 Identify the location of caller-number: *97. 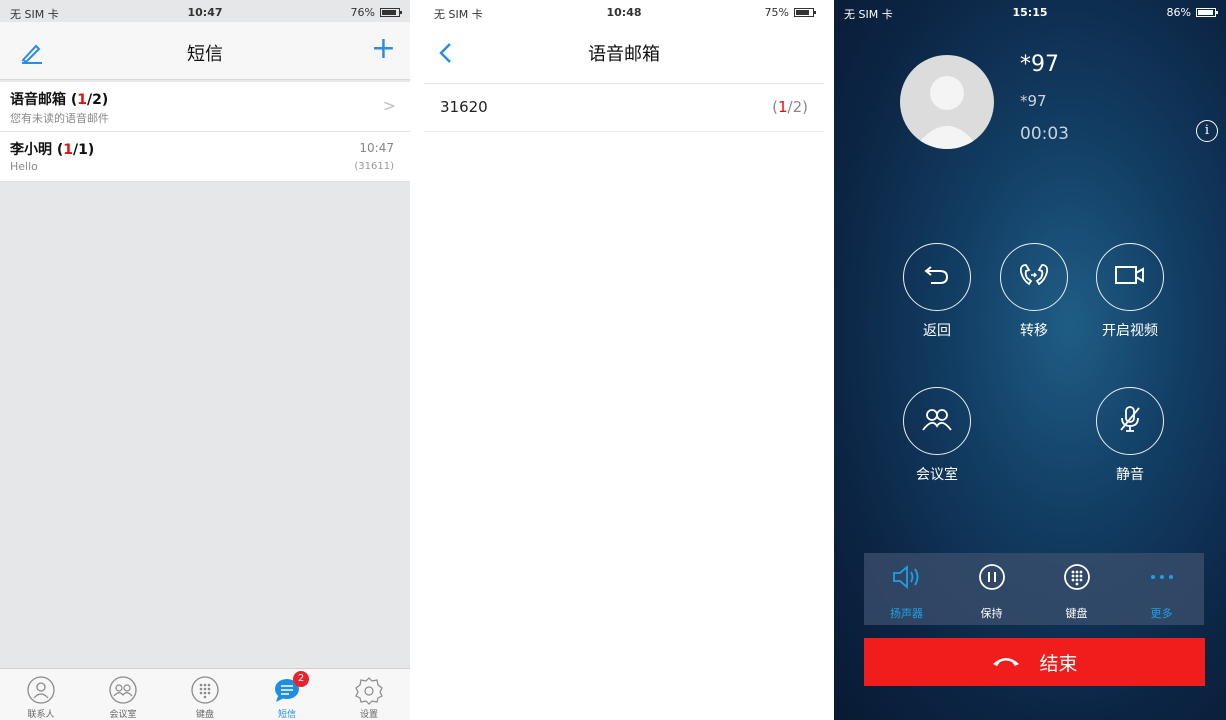
(1033, 101).